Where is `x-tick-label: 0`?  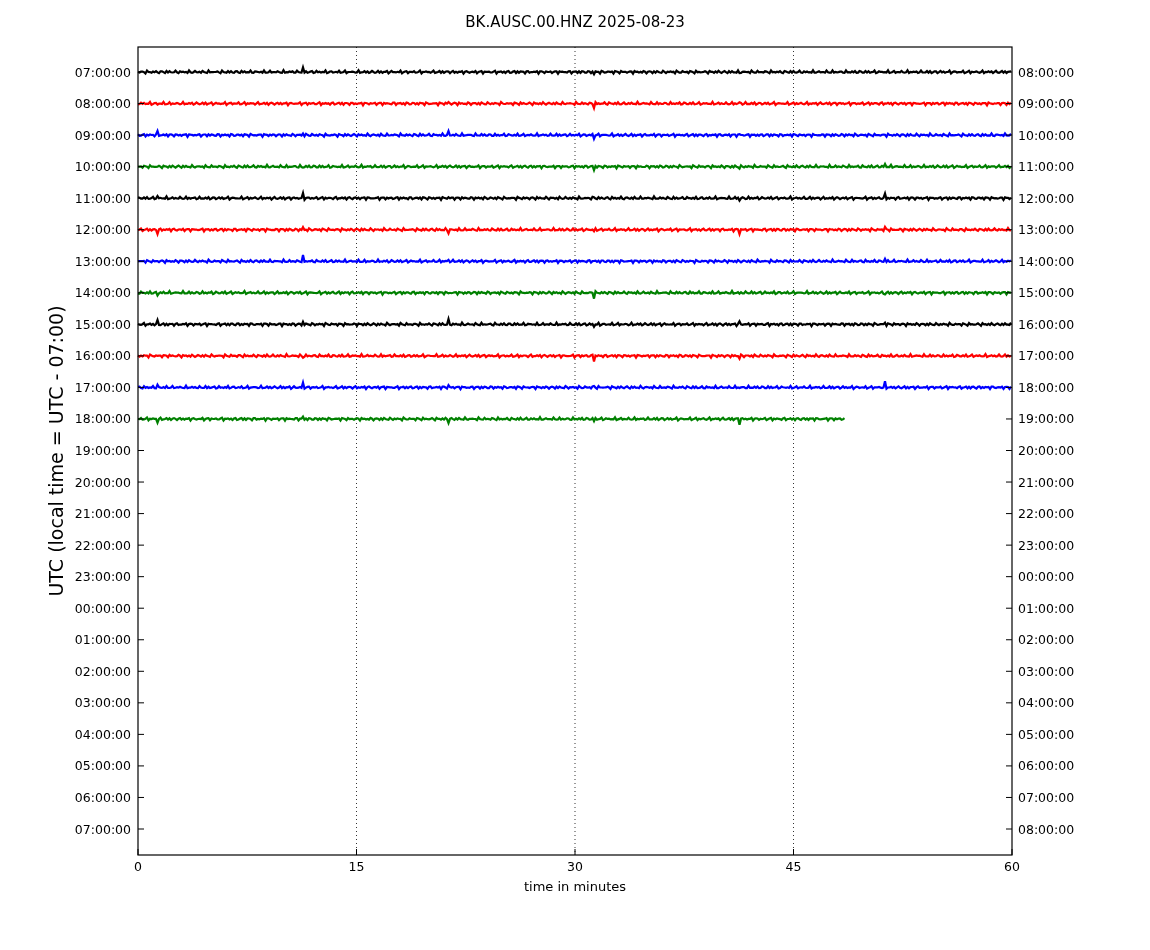
x-tick-label: 0 is located at coordinates (138, 866).